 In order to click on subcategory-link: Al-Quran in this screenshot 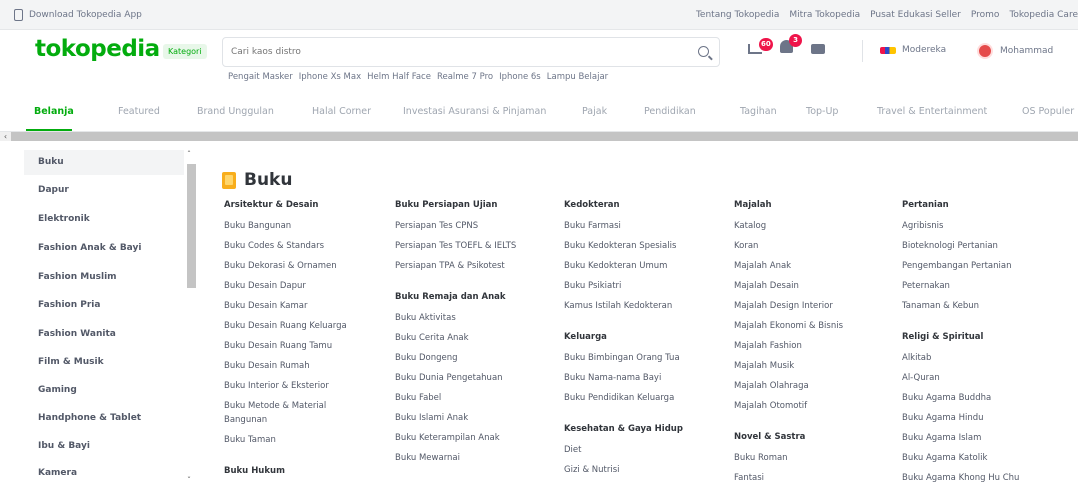, I will do `click(921, 378)`.